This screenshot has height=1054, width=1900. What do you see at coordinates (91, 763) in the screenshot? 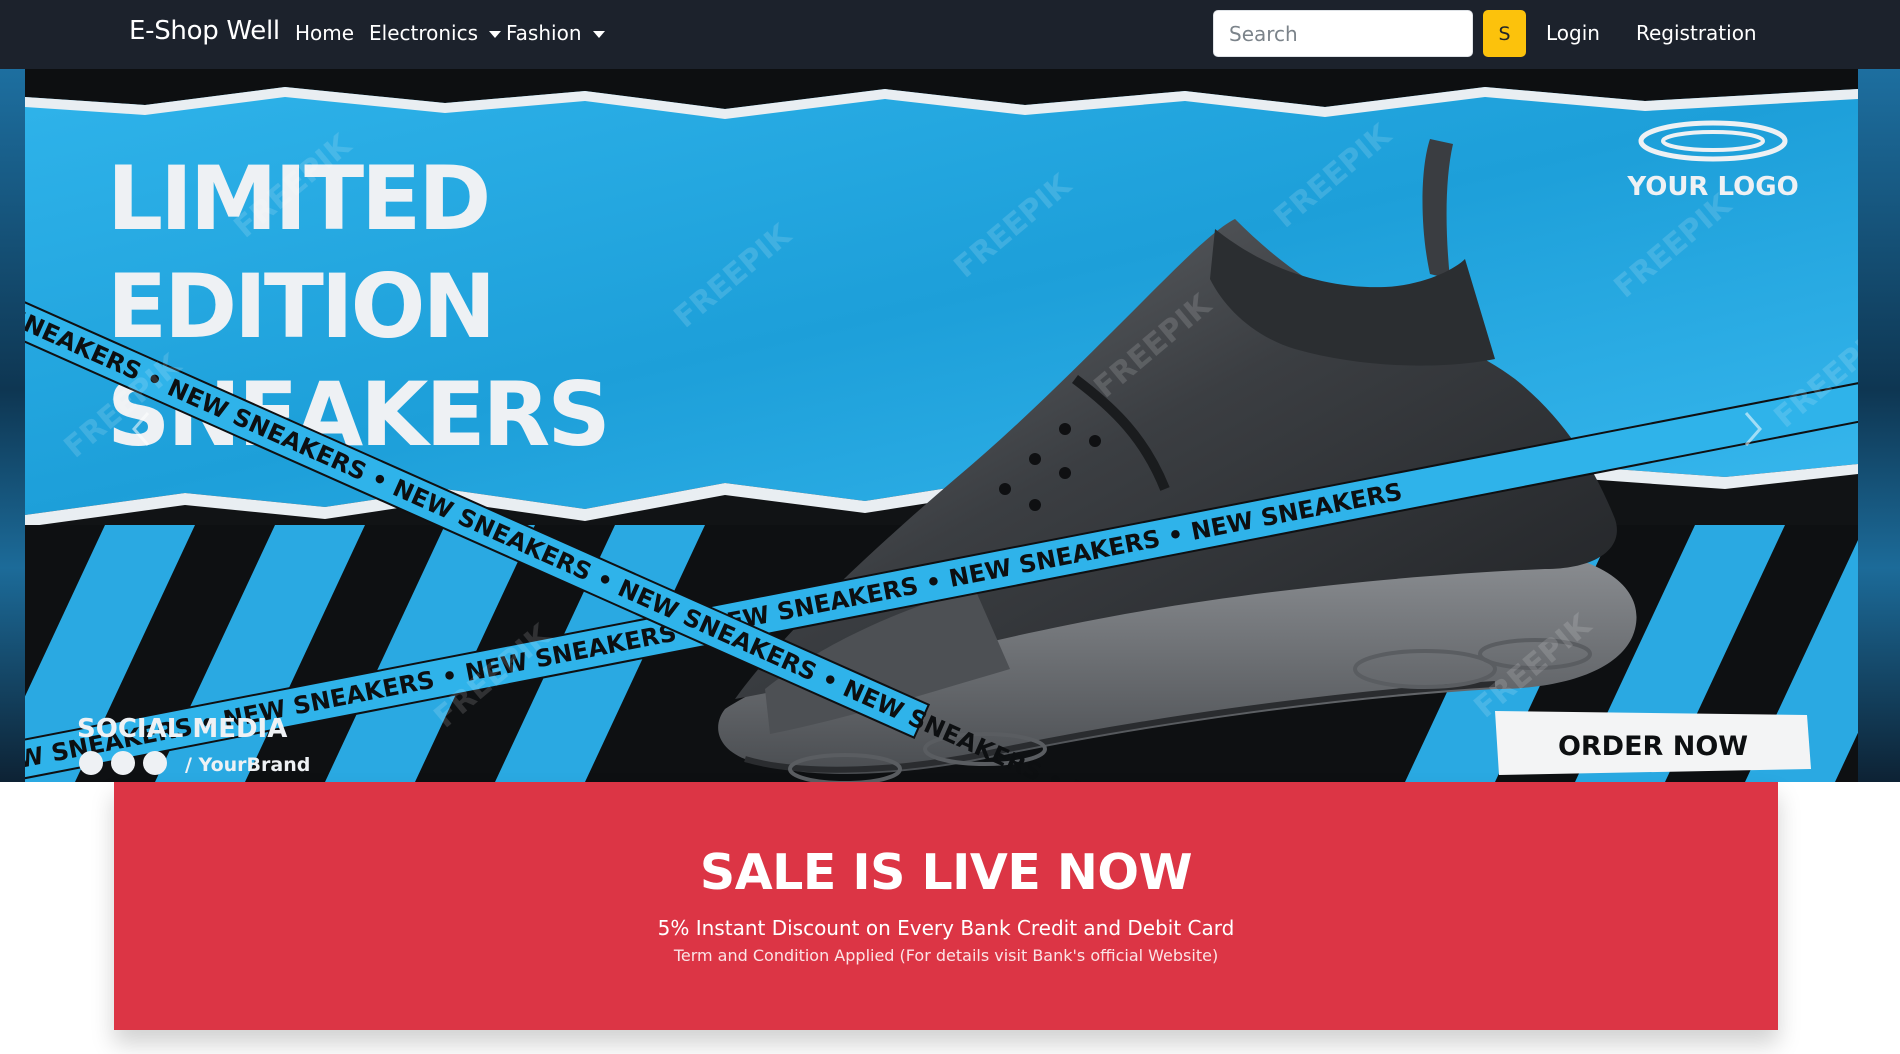
I see `facebook-icon` at bounding box center [91, 763].